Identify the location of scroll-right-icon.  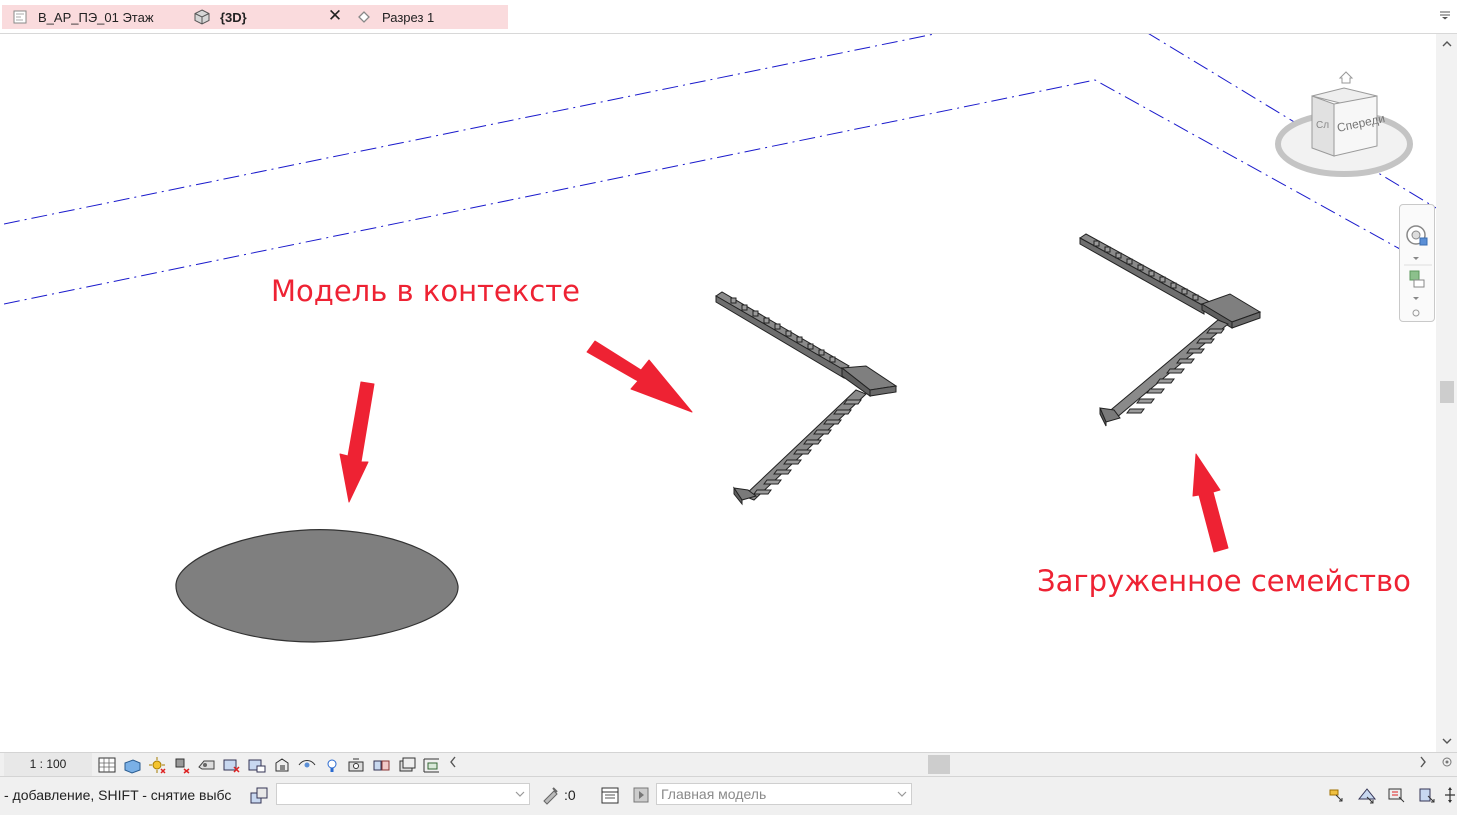
(1423, 764).